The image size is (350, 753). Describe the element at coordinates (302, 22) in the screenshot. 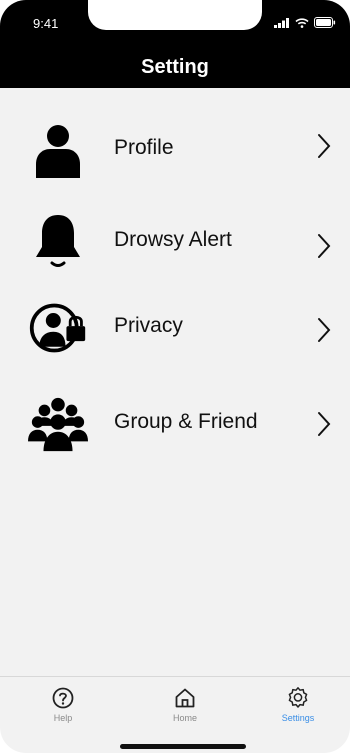

I see `wifi-icon` at that location.